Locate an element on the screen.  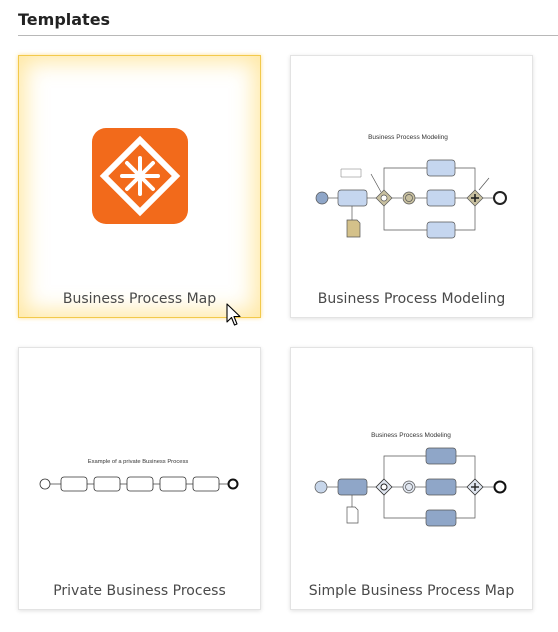
simple-bpmn-diagram-thumbnail: Business Process Modeling is located at coordinates (410, 479).